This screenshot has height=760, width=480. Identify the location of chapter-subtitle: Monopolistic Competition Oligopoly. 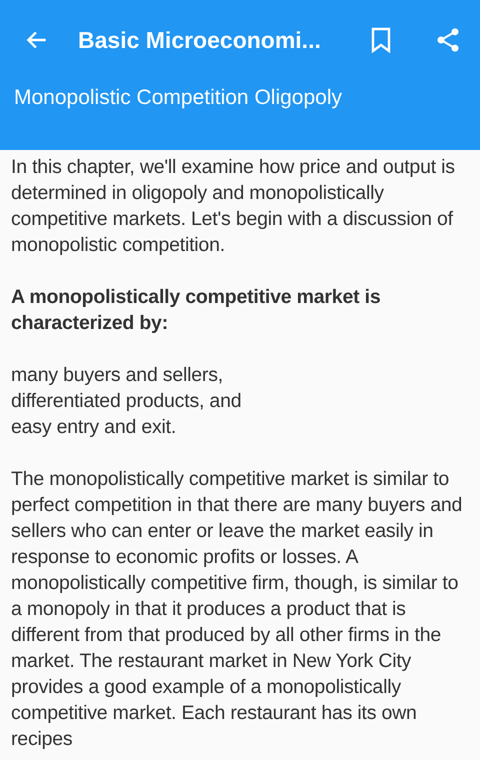
(178, 98).